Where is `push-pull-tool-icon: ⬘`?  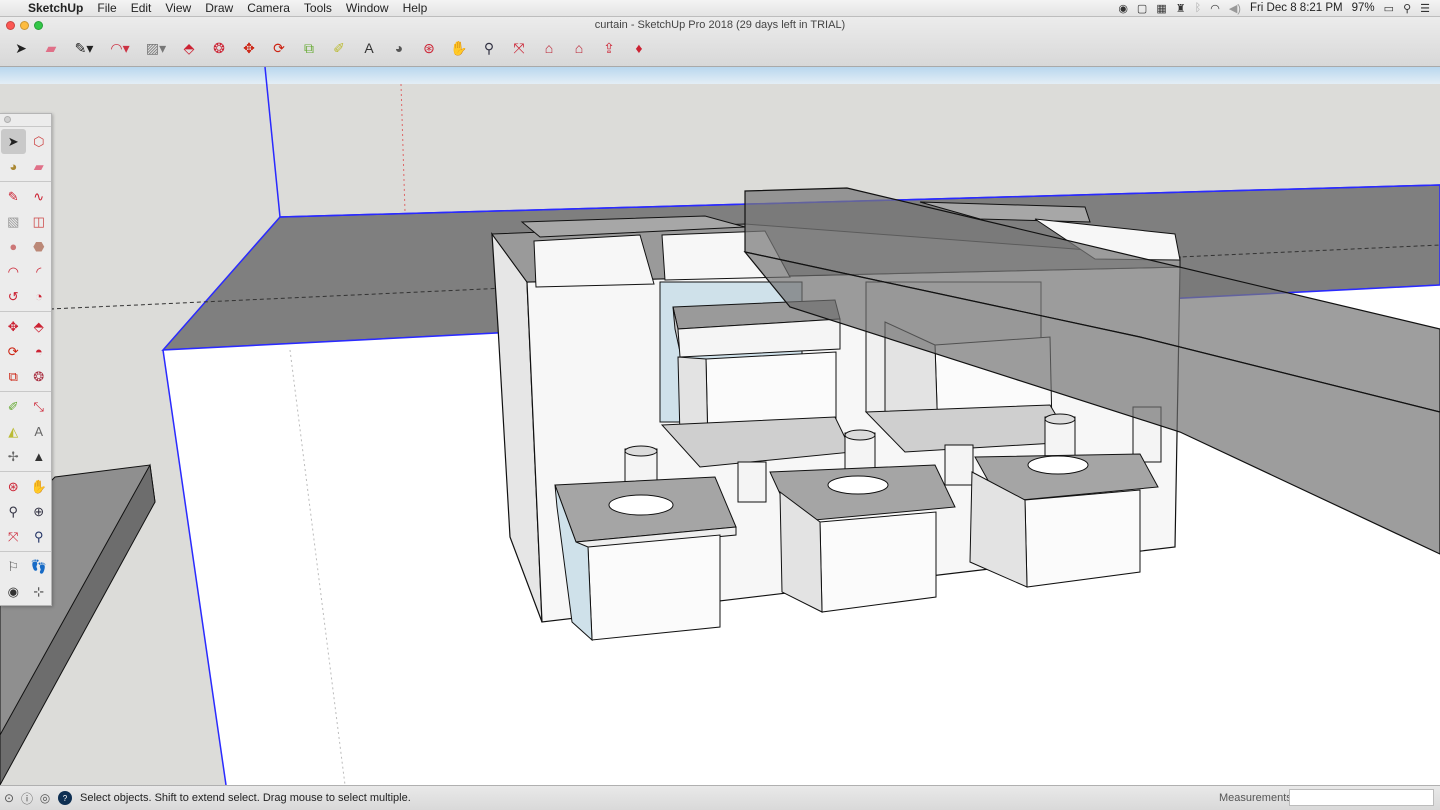 push-pull-tool-icon: ⬘ is located at coordinates (189, 48).